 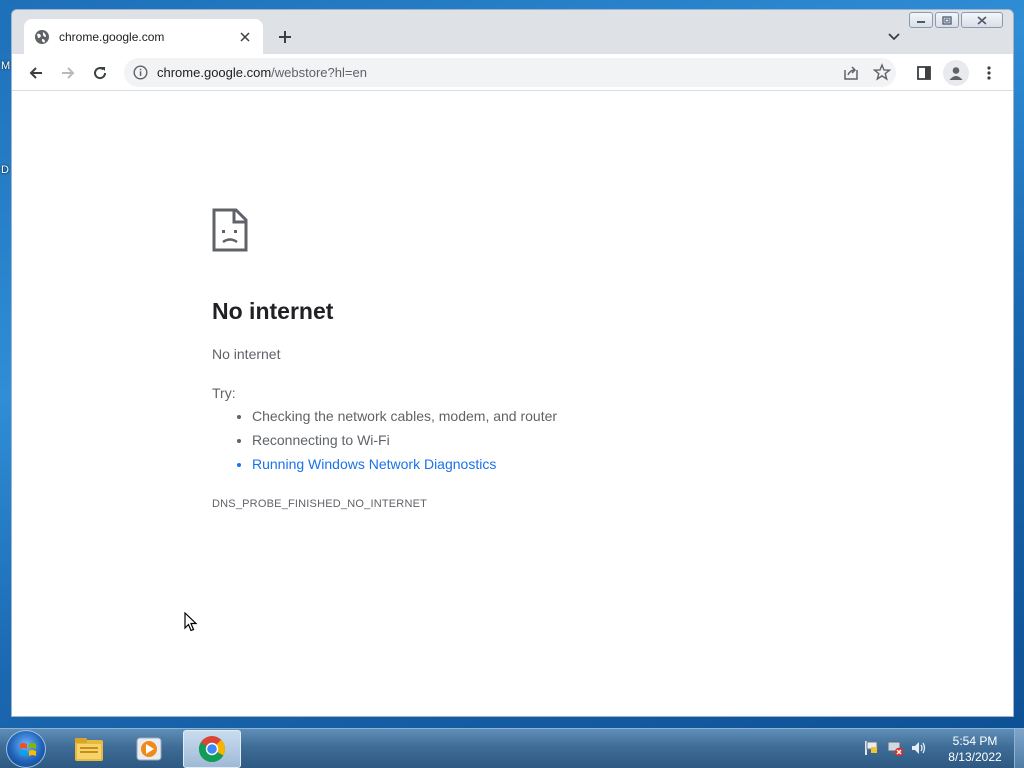 I want to click on site-info-icon, so click(x=140, y=72).